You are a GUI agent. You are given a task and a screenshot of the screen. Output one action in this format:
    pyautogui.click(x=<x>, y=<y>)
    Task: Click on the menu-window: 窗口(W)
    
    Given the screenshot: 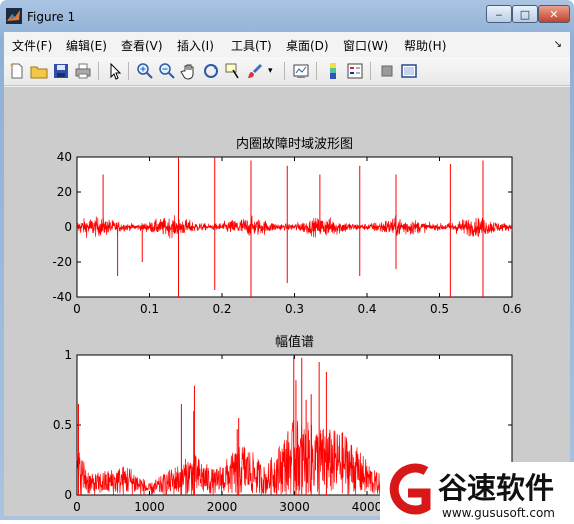 What is the action you would take?
    pyautogui.click(x=365, y=45)
    